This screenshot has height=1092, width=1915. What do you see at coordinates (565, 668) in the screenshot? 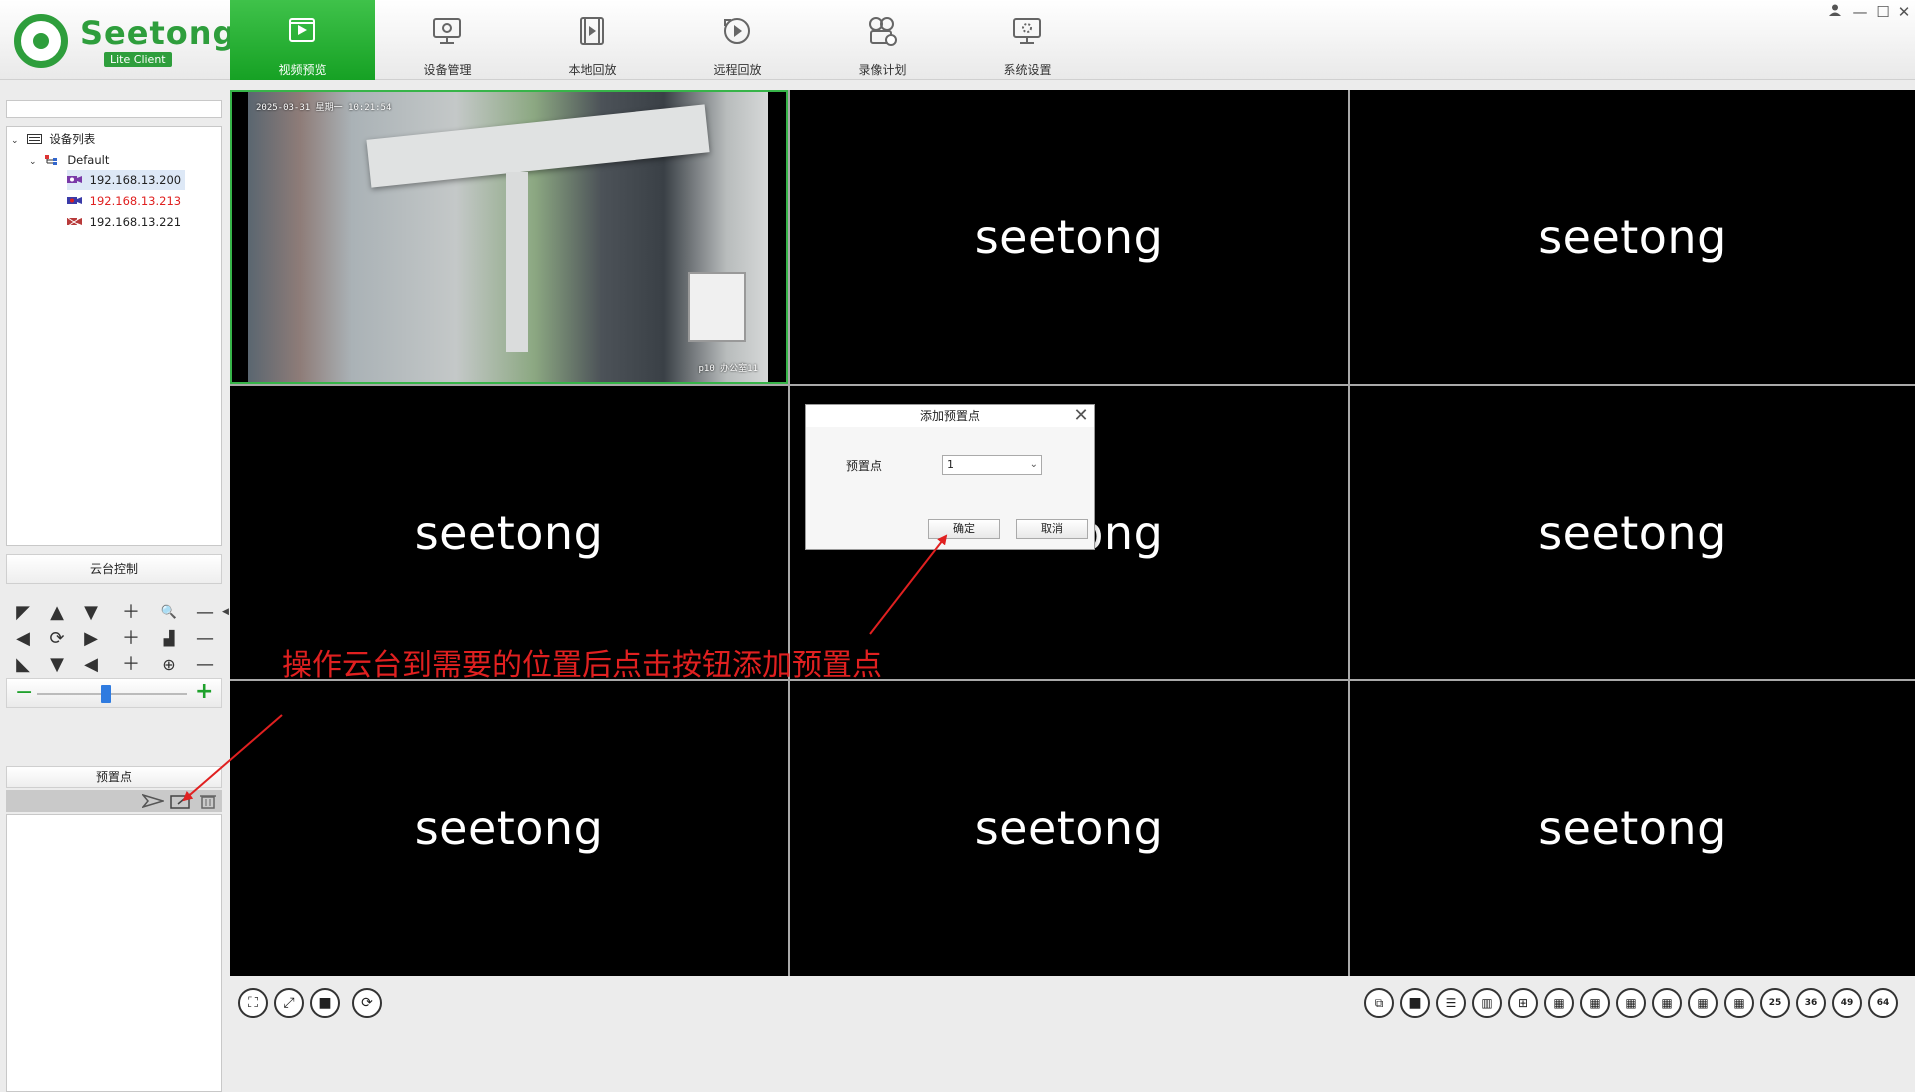
I see `annotation-arrows` at bounding box center [565, 668].